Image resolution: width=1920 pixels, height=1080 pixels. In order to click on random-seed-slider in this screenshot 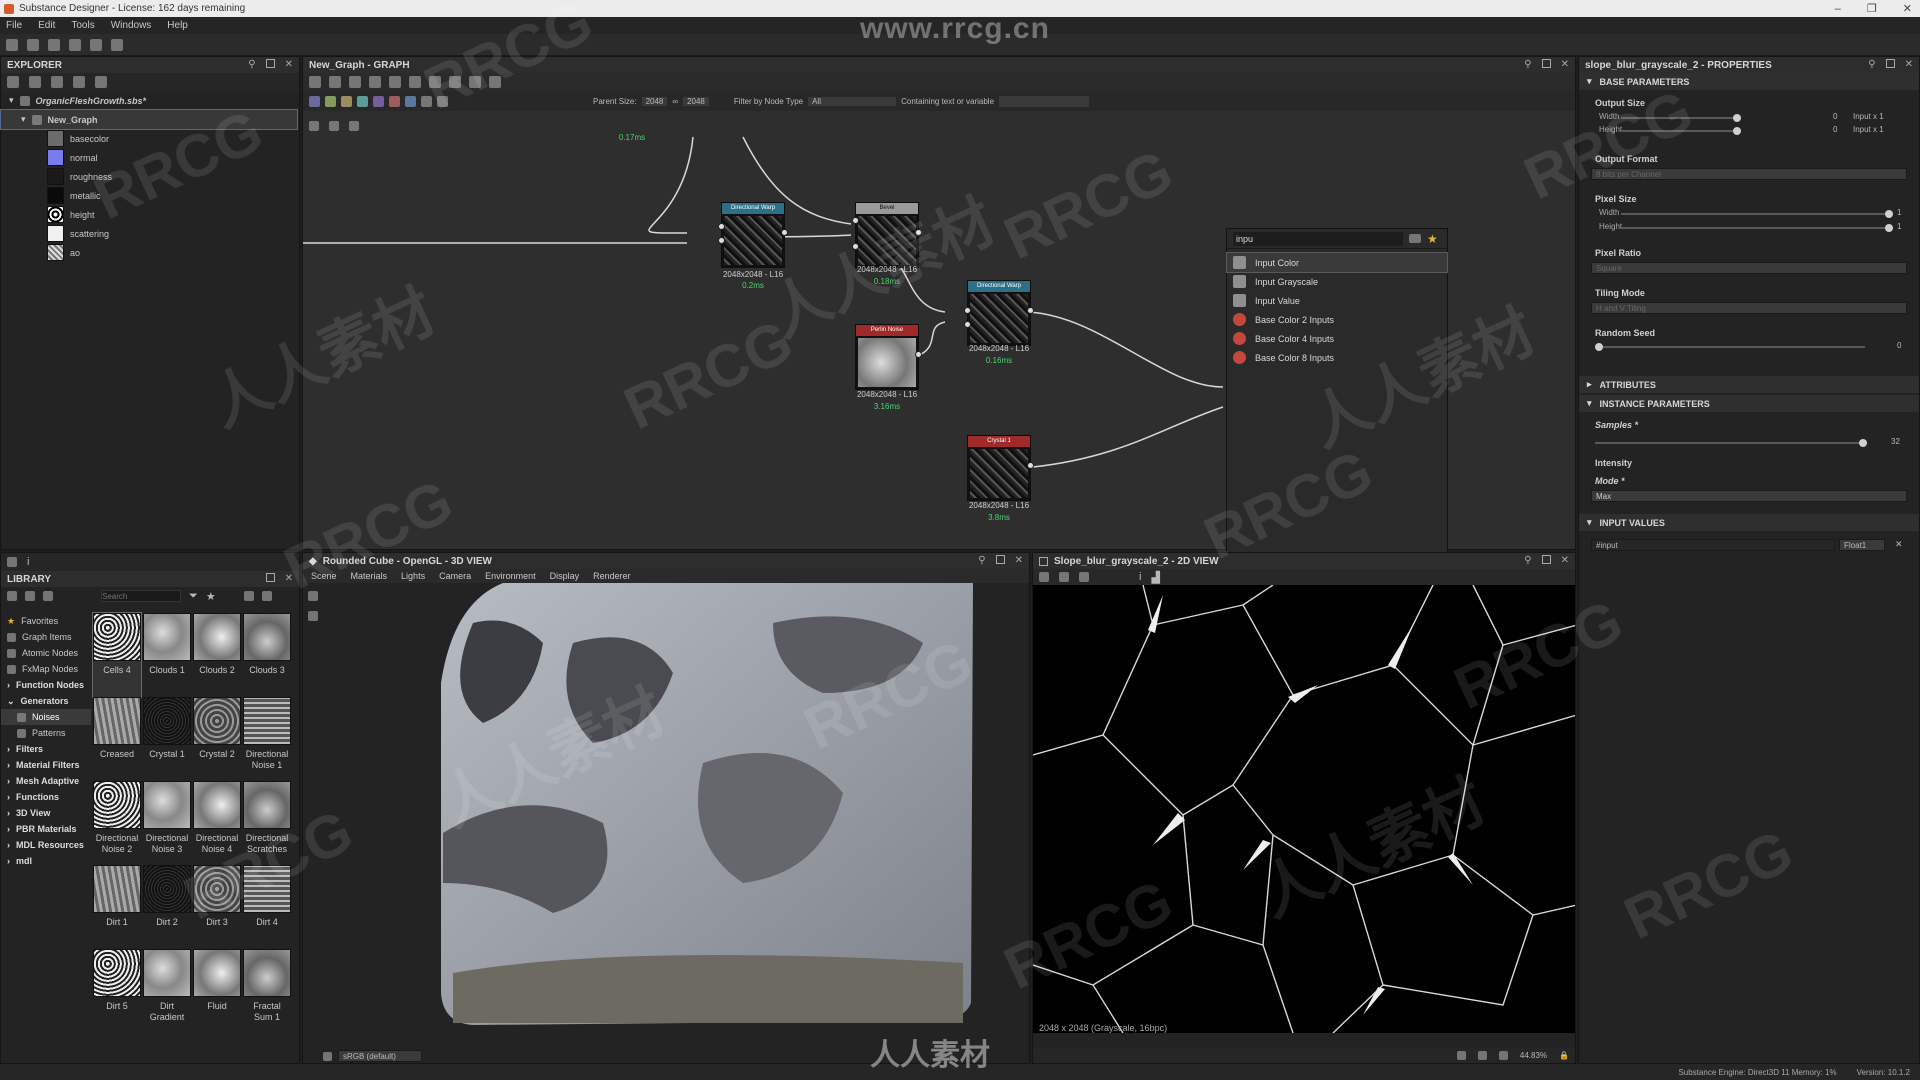, I will do `click(1730, 347)`.